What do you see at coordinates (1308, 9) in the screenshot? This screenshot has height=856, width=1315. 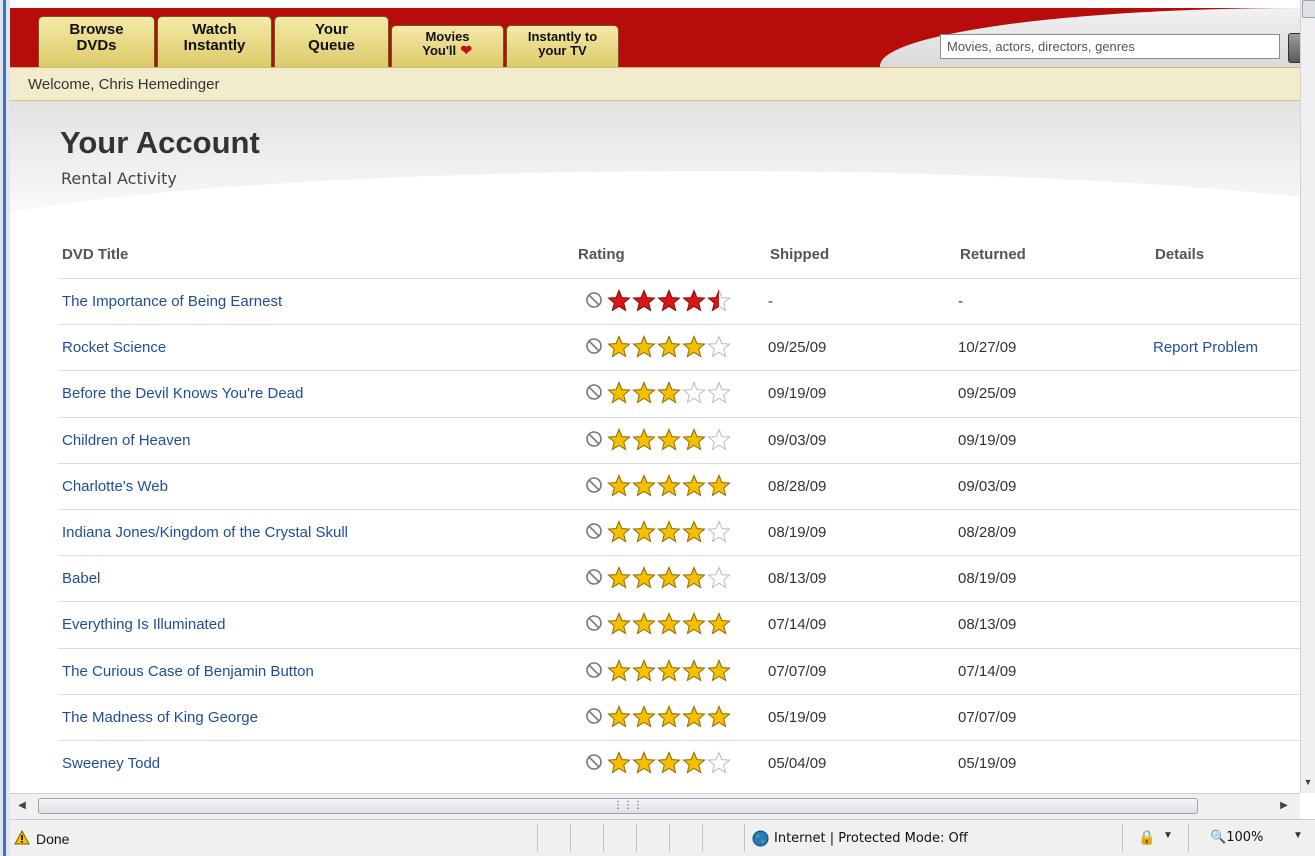 I see `scroll-thumb` at bounding box center [1308, 9].